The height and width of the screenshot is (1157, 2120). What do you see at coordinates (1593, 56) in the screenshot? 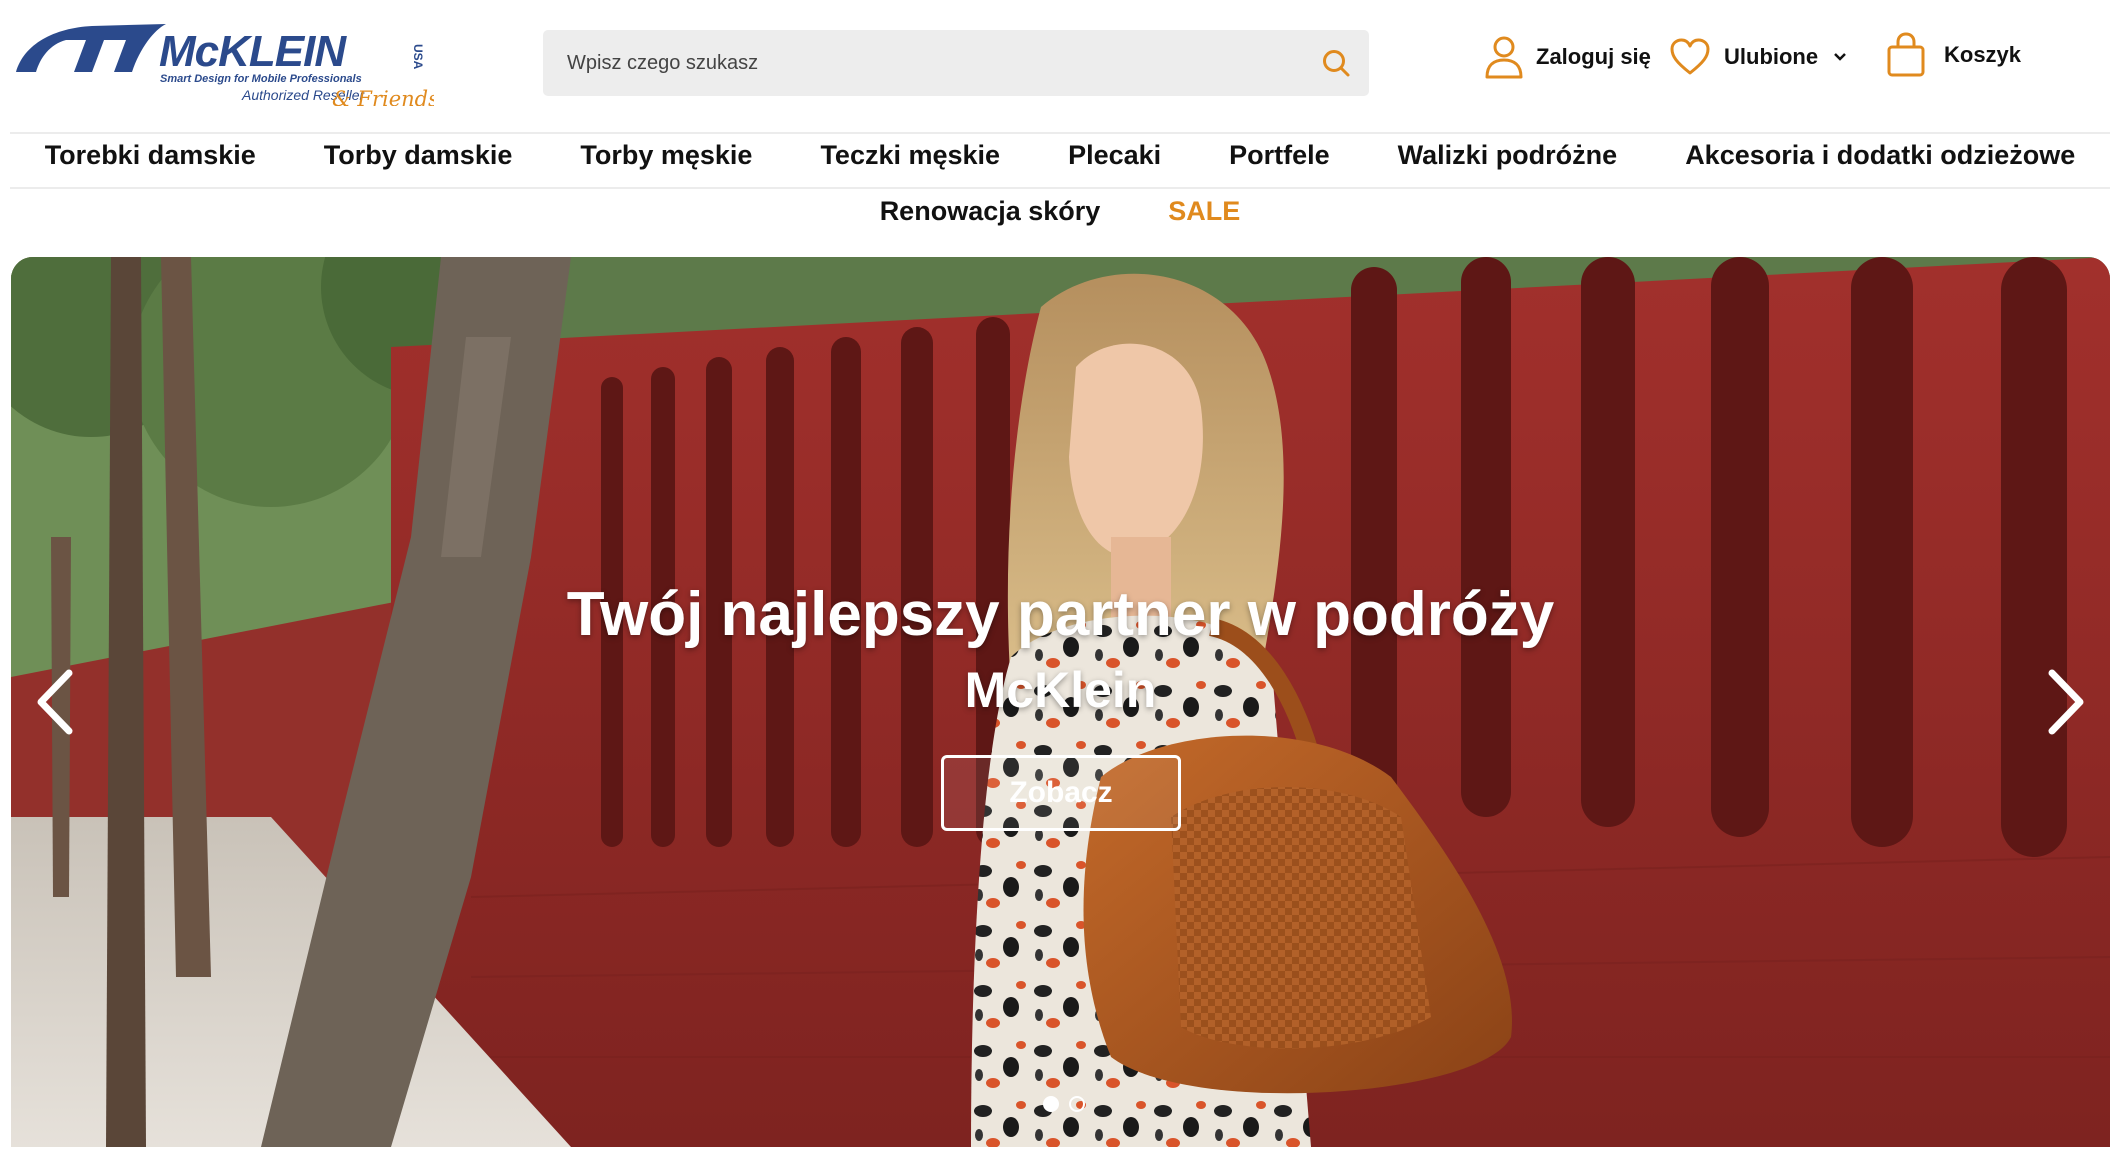
I see `login-label: Zaloguj się` at bounding box center [1593, 56].